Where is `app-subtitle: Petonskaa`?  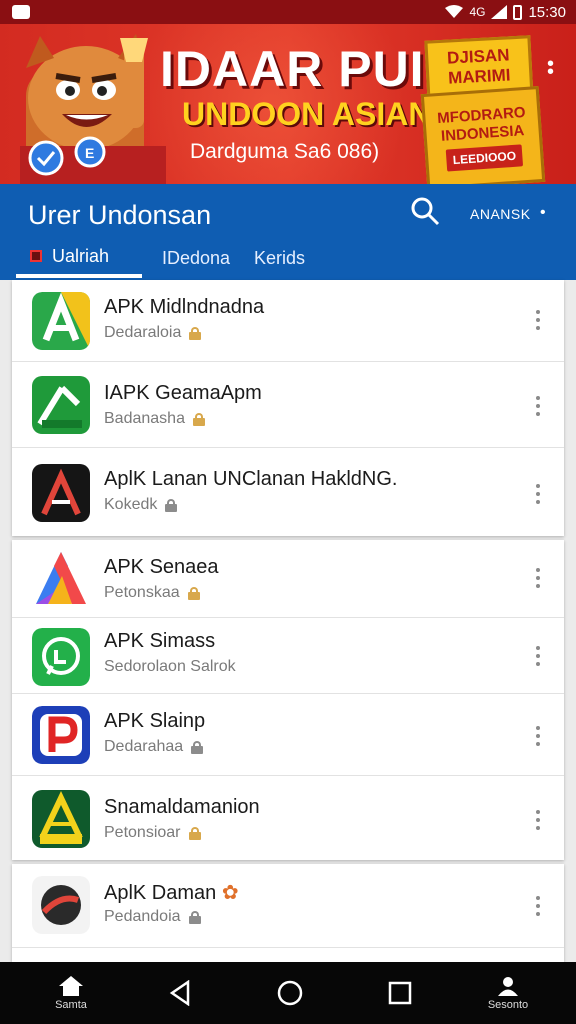
app-subtitle: Petonskaa is located at coordinates (152, 593).